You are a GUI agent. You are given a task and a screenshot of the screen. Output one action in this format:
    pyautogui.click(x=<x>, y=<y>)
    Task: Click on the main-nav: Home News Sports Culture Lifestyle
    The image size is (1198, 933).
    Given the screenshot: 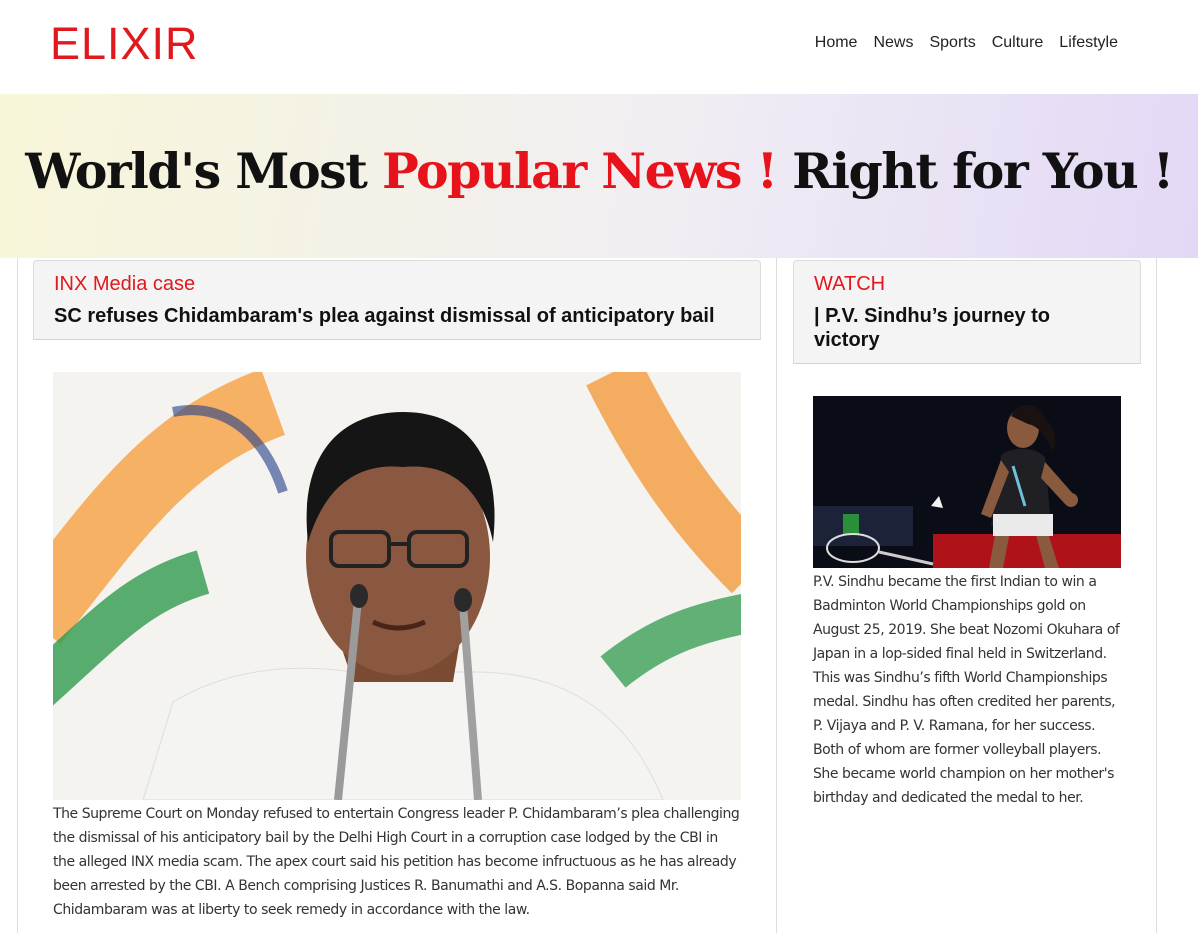 What is the action you would take?
    pyautogui.click(x=966, y=43)
    